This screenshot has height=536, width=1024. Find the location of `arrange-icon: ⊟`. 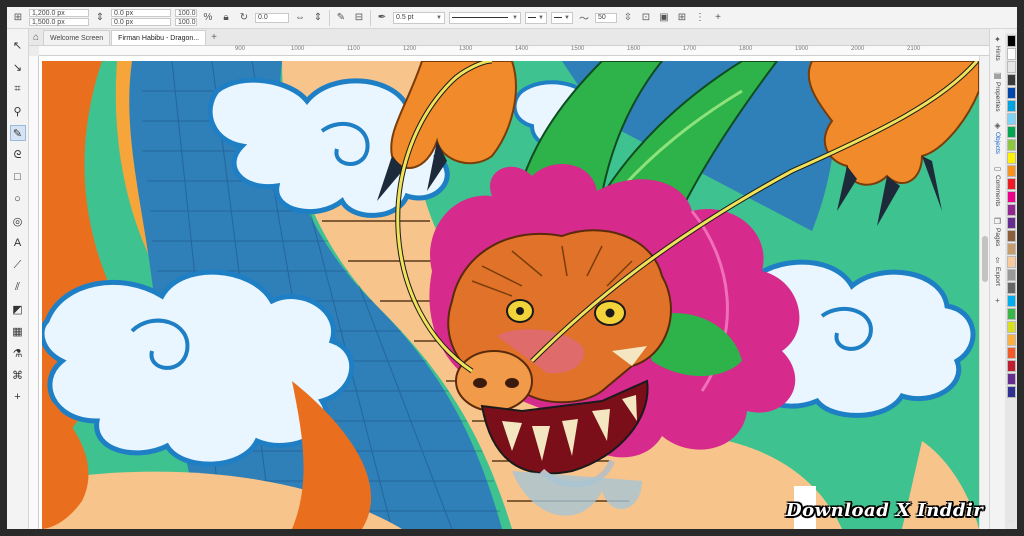

arrange-icon: ⊟ is located at coordinates (359, 18).